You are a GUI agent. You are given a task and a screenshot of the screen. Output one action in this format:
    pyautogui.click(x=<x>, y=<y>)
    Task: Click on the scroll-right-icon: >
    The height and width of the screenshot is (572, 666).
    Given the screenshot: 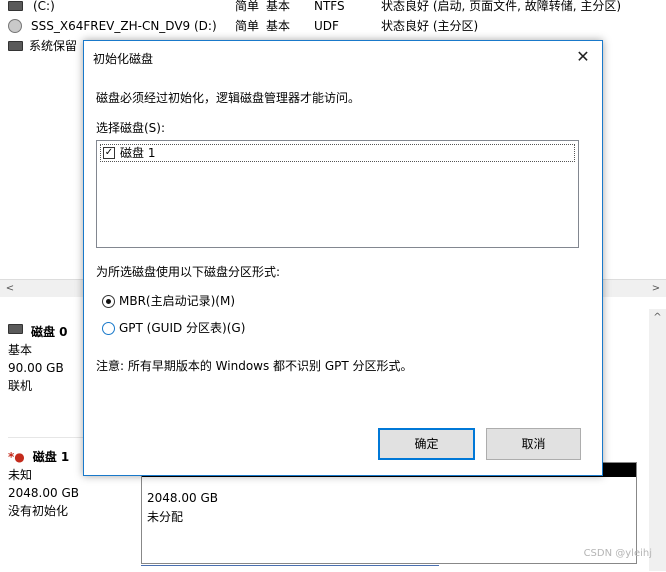 What is the action you would take?
    pyautogui.click(x=656, y=288)
    